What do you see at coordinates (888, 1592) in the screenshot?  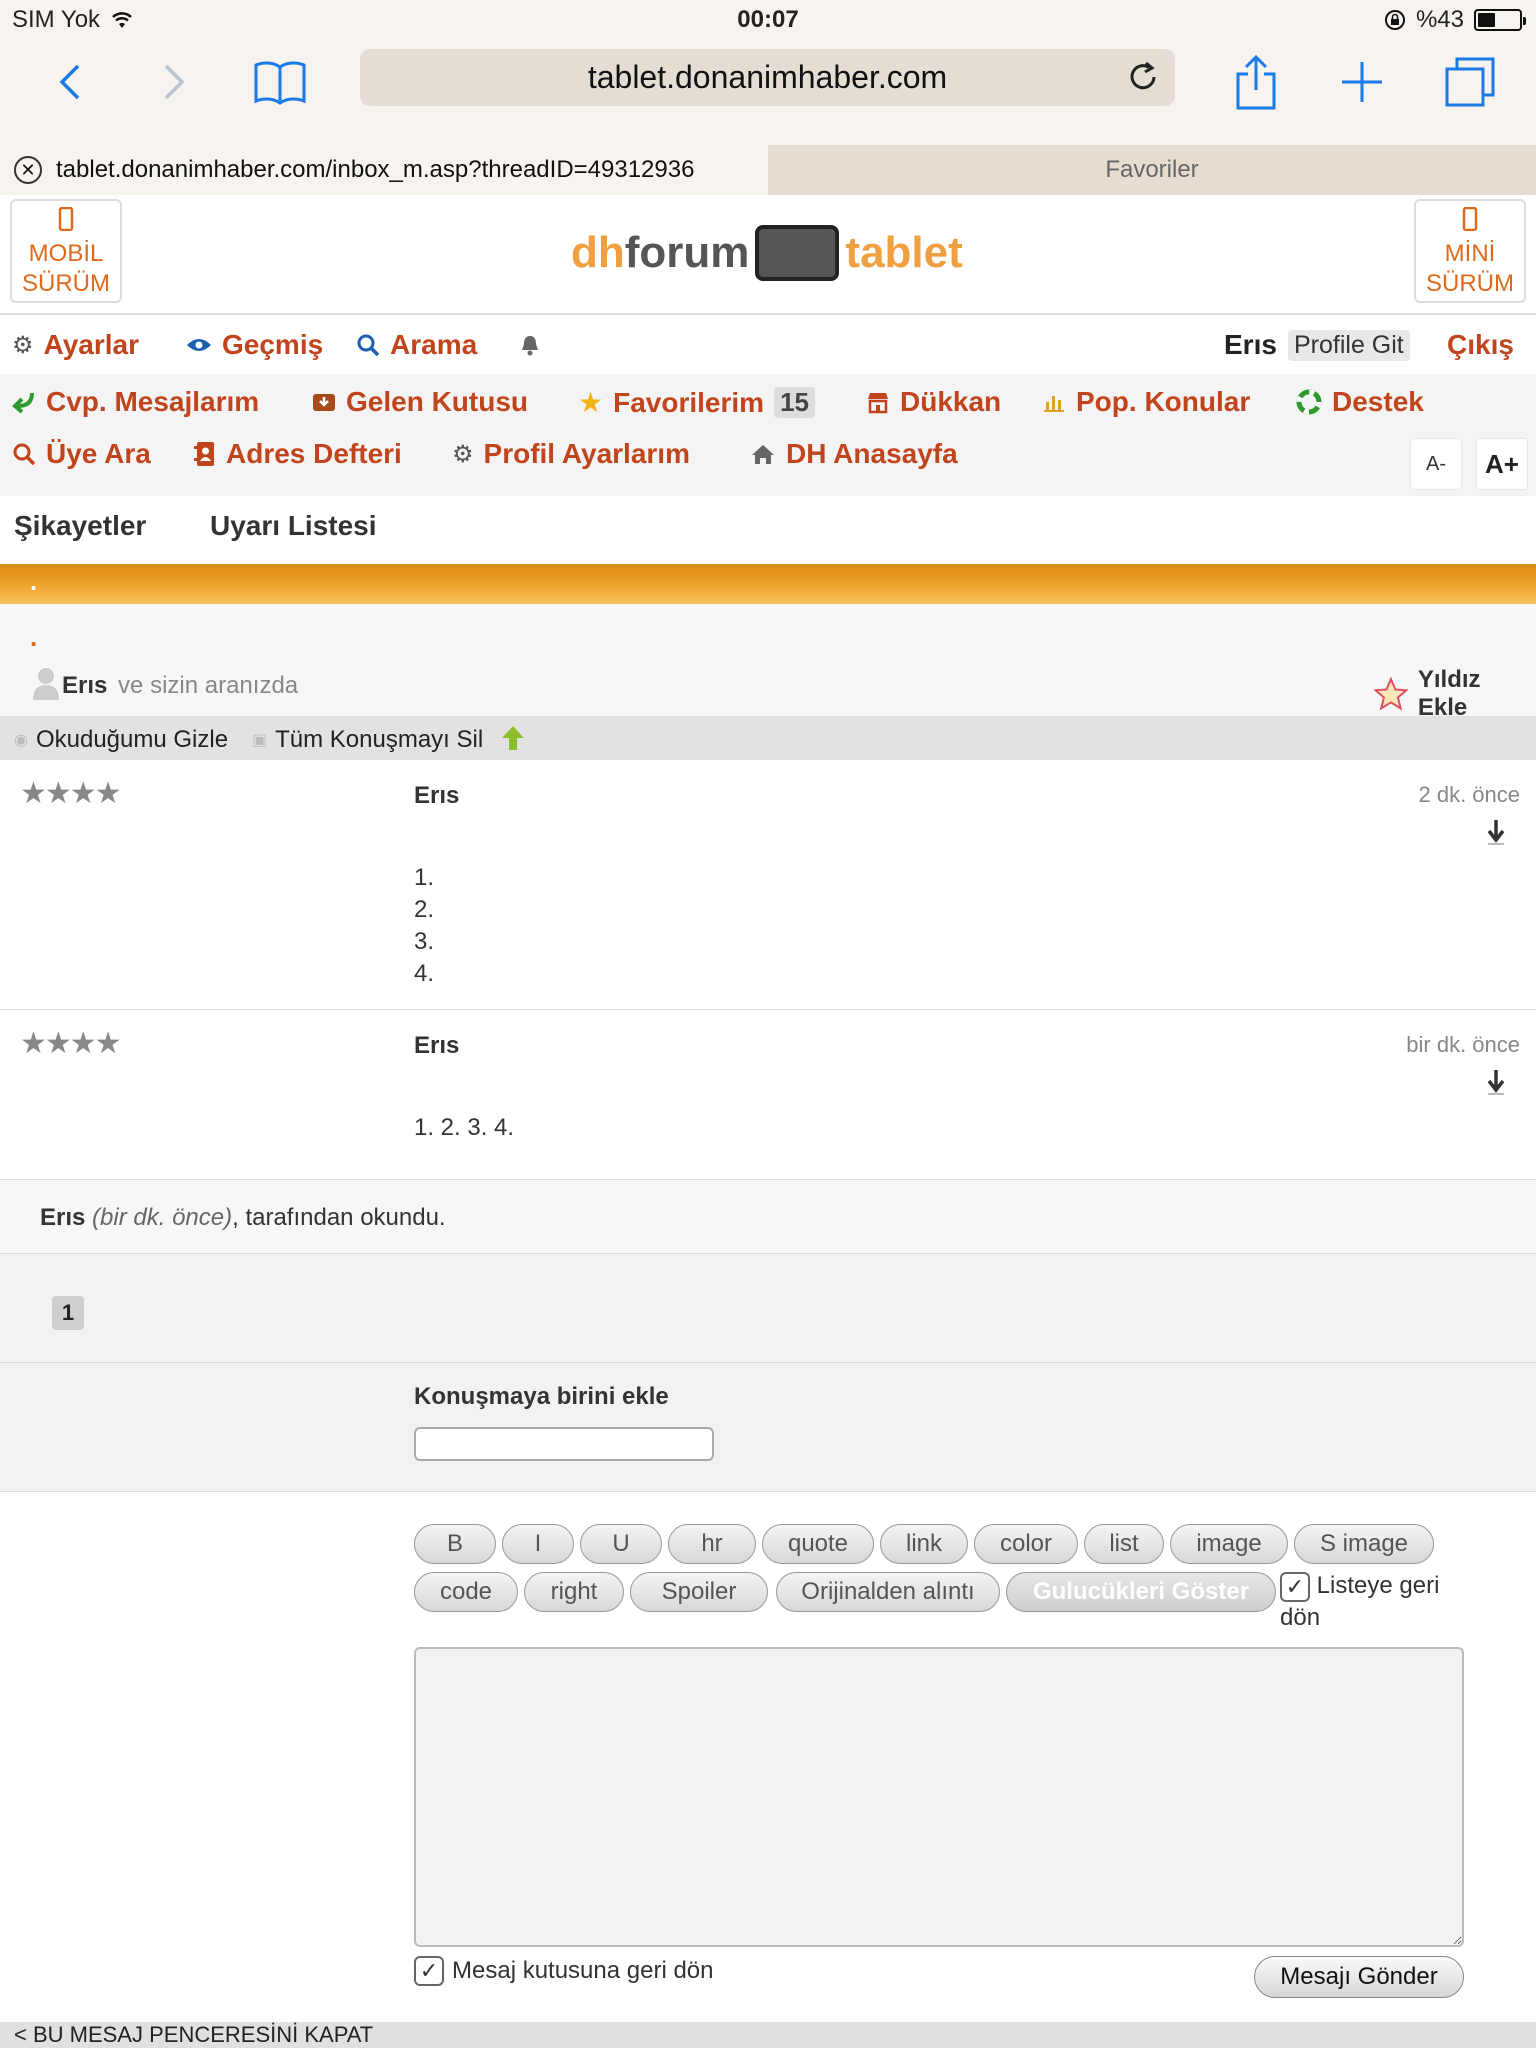 I see `quote-original-button: Orijinalden alıntı` at bounding box center [888, 1592].